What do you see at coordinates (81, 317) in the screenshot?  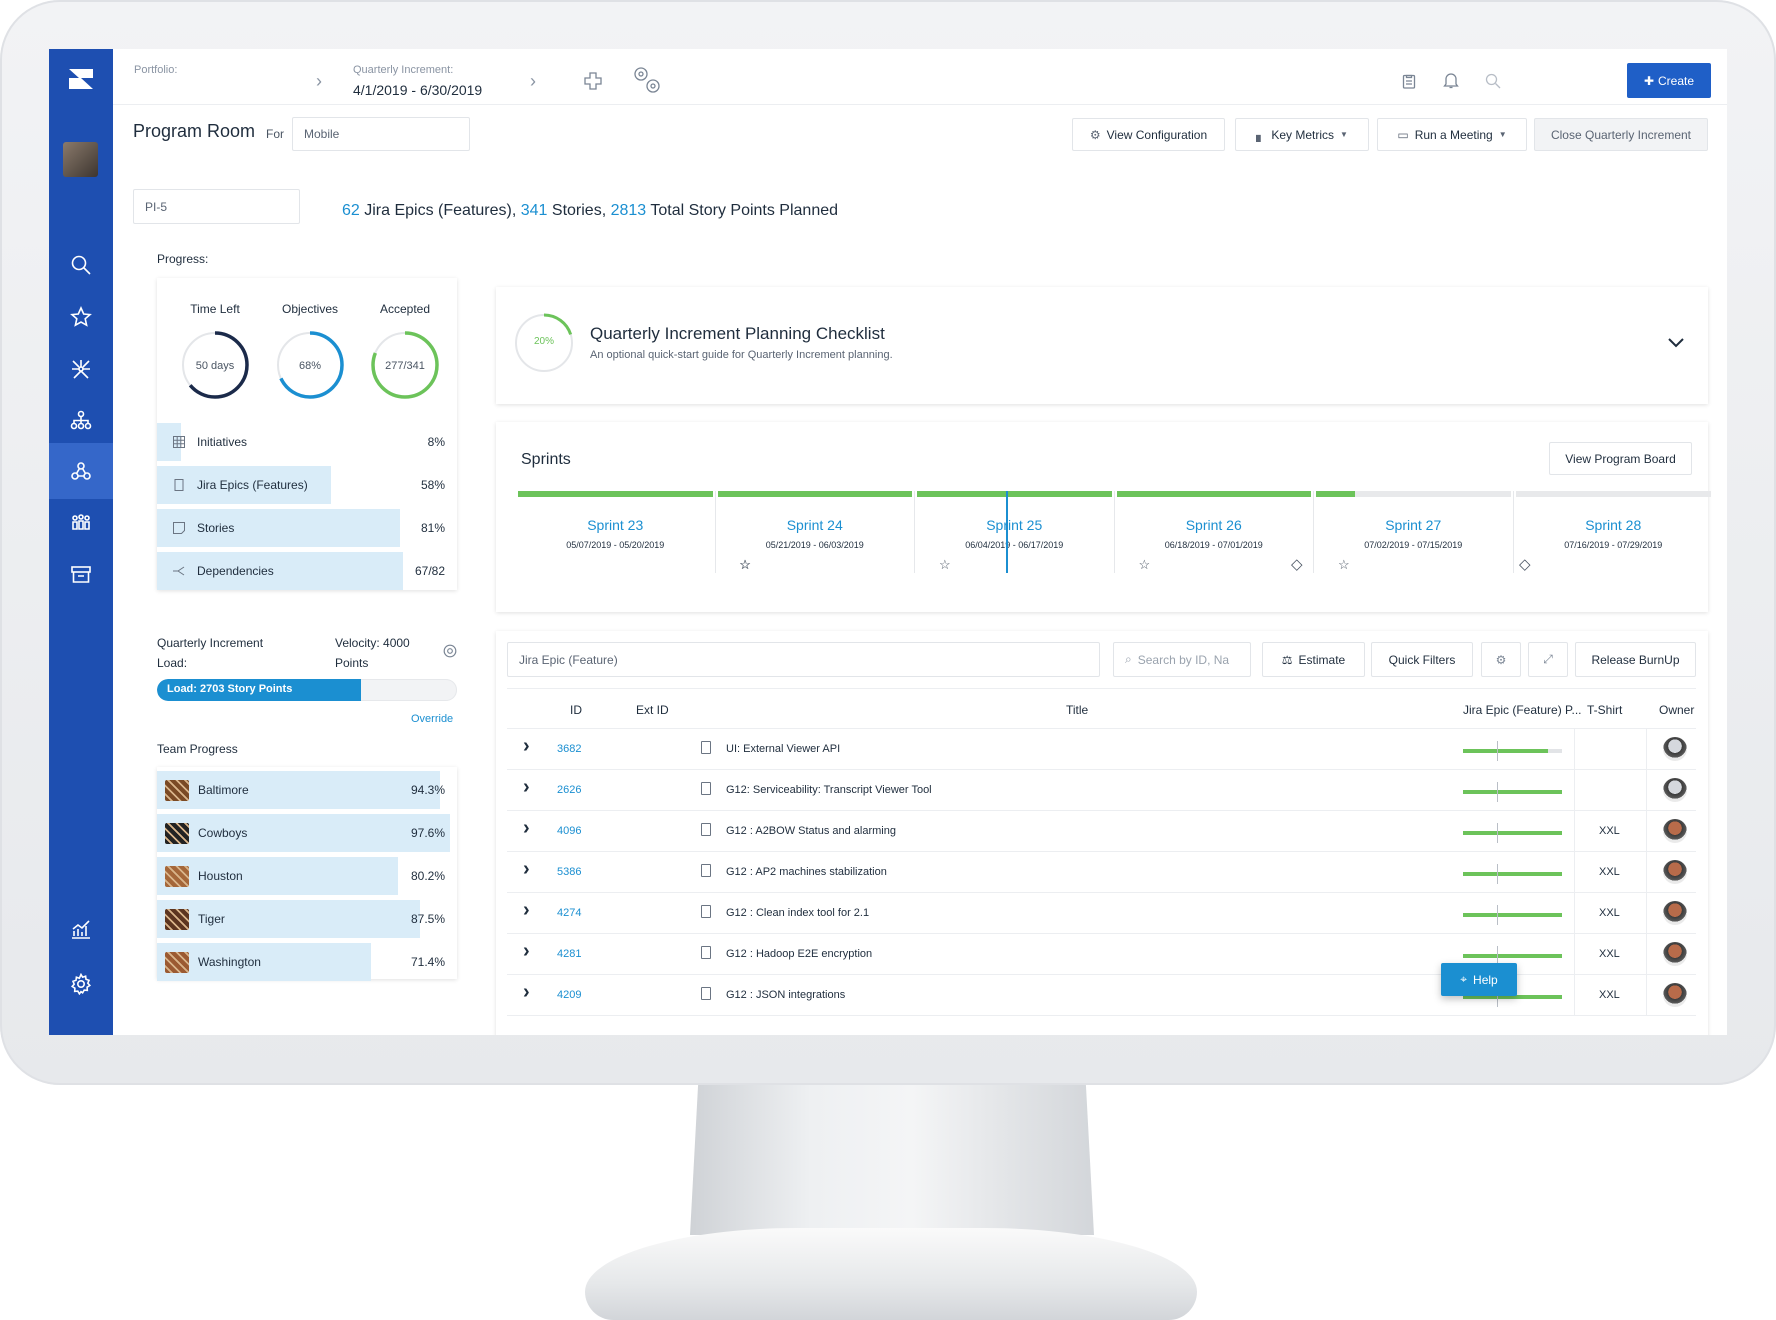 I see `sidebar-star-icon` at bounding box center [81, 317].